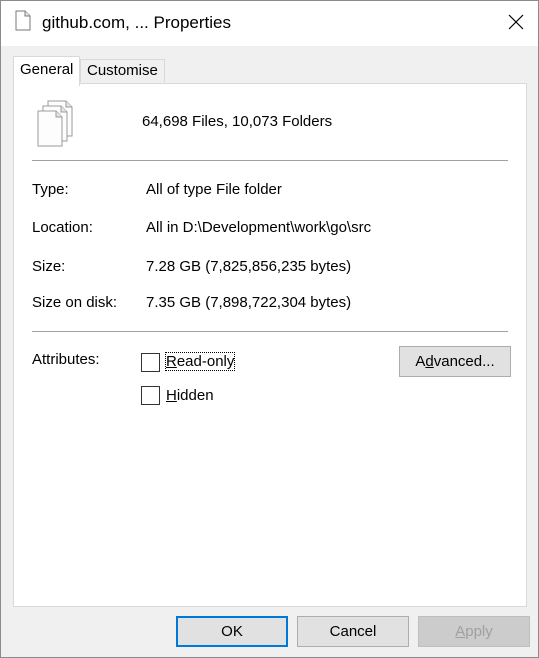 The height and width of the screenshot is (658, 539). I want to click on size-on-disk-value: 7.35 GB (7,898,722,304 bytes), so click(249, 302).